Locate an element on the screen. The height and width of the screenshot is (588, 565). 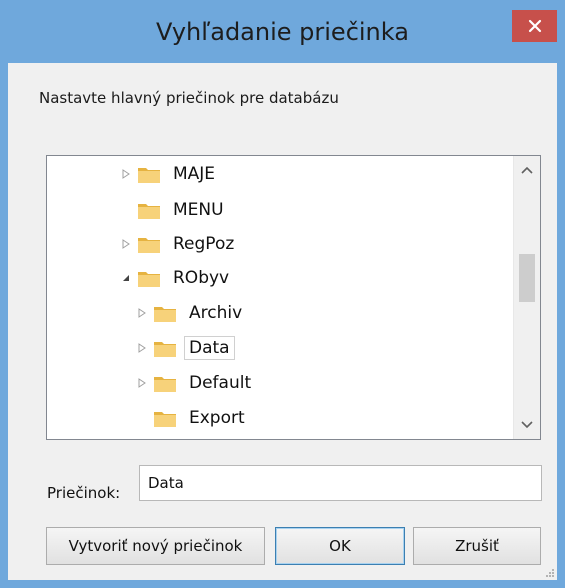
tree-item-data: Data is located at coordinates (185, 348).